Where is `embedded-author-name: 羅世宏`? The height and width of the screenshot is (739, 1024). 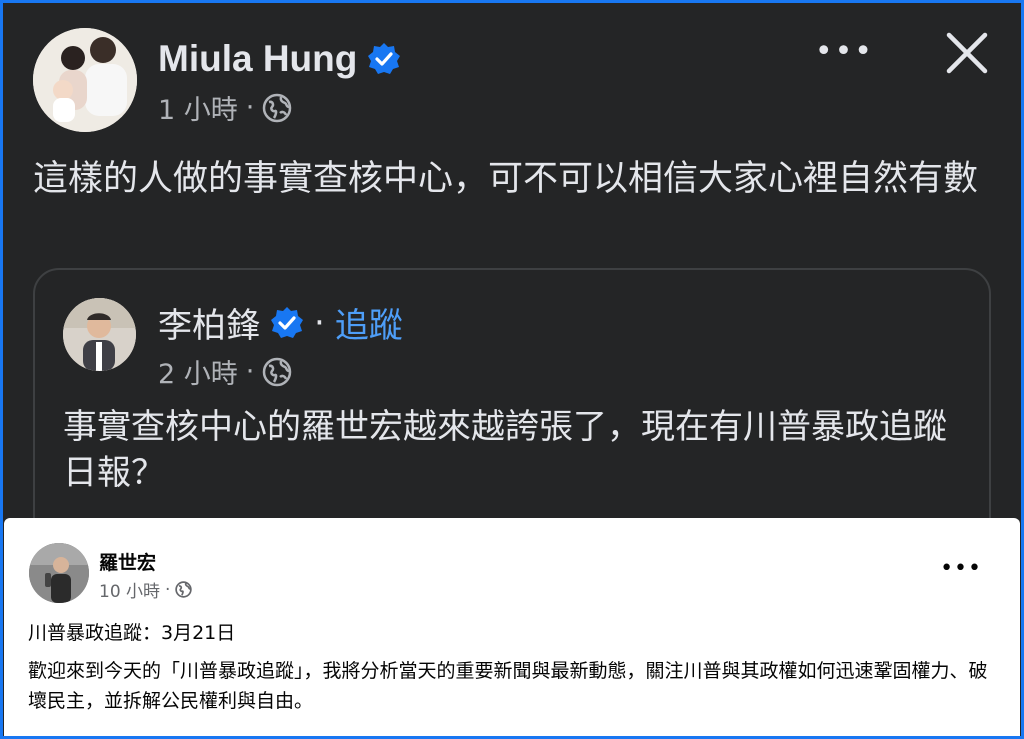
embedded-author-name: 羅世宏 is located at coordinates (127, 561).